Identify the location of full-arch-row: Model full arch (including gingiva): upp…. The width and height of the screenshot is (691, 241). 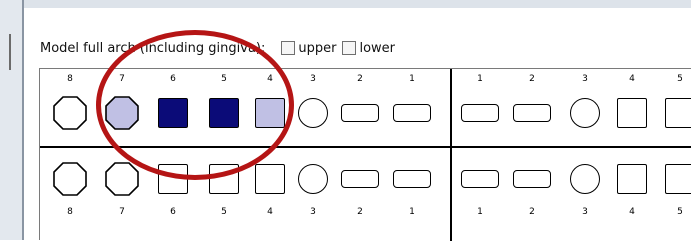
(220, 48).